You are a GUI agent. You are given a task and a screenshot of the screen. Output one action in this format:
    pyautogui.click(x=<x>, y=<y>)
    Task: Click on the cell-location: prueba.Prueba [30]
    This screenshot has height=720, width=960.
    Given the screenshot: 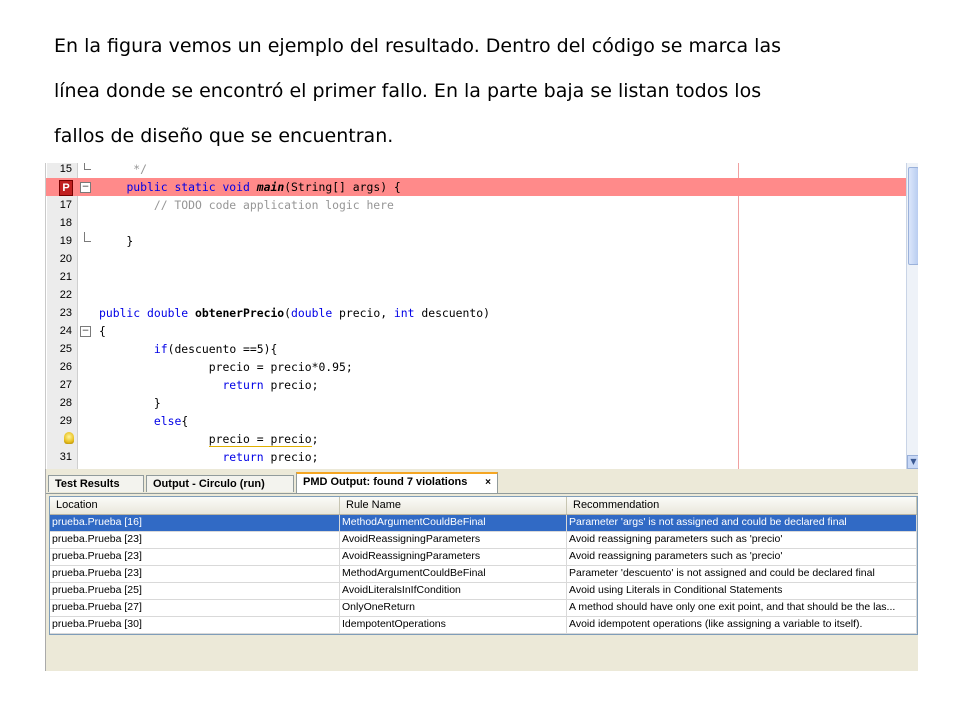 What is the action you would take?
    pyautogui.click(x=195, y=625)
    